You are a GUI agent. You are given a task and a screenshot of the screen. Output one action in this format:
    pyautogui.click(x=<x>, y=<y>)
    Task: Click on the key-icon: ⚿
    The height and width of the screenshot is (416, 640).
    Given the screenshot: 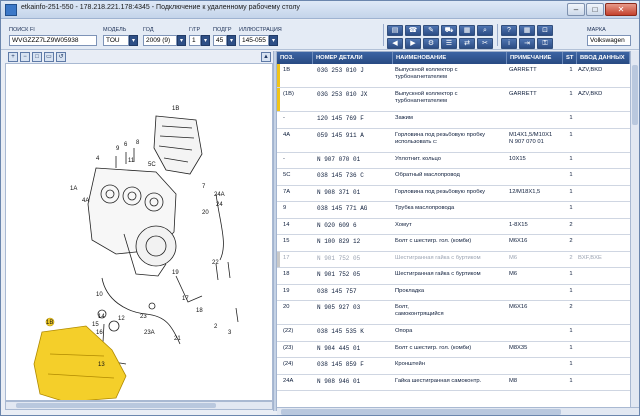 What is the action you would take?
    pyautogui.click(x=545, y=43)
    